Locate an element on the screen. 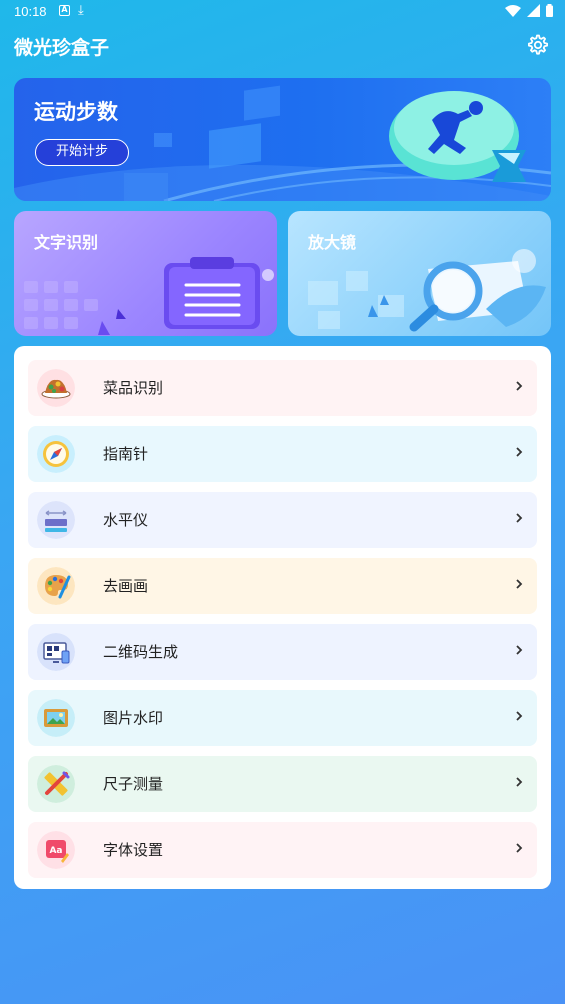 This screenshot has height=1004, width=565. level-icon is located at coordinates (56, 520).